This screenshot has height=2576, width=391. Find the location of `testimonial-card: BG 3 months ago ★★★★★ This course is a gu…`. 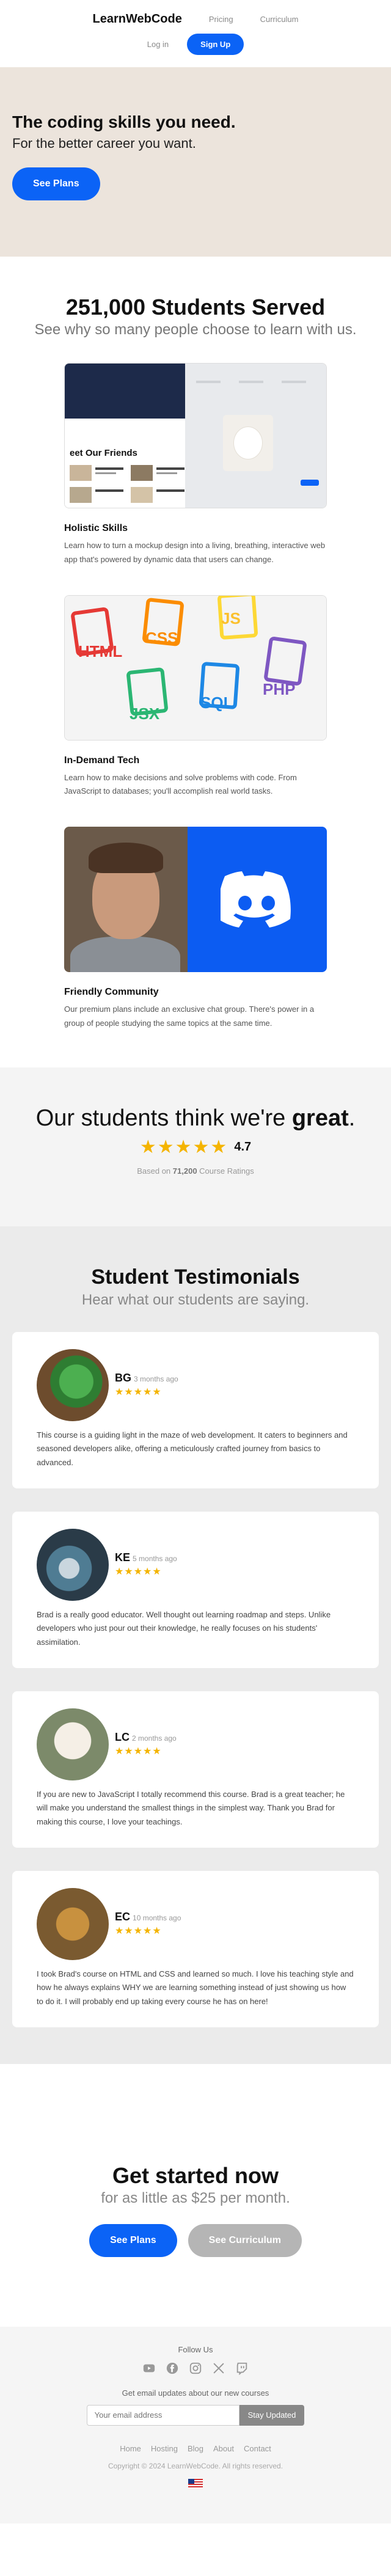

testimonial-card: BG 3 months ago ★★★★★ This course is a gu… is located at coordinates (195, 1409).